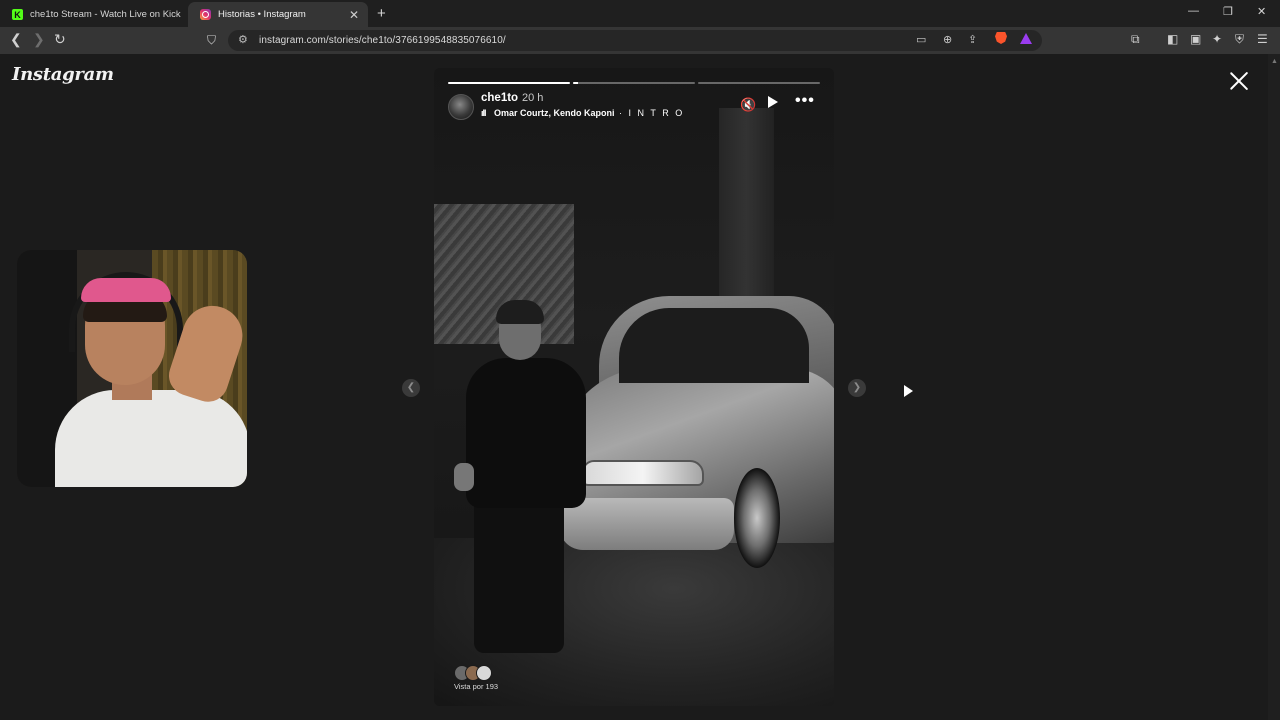 Image resolution: width=1280 pixels, height=720 pixels. What do you see at coordinates (132, 368) in the screenshot?
I see `webcam-overlay` at bounding box center [132, 368].